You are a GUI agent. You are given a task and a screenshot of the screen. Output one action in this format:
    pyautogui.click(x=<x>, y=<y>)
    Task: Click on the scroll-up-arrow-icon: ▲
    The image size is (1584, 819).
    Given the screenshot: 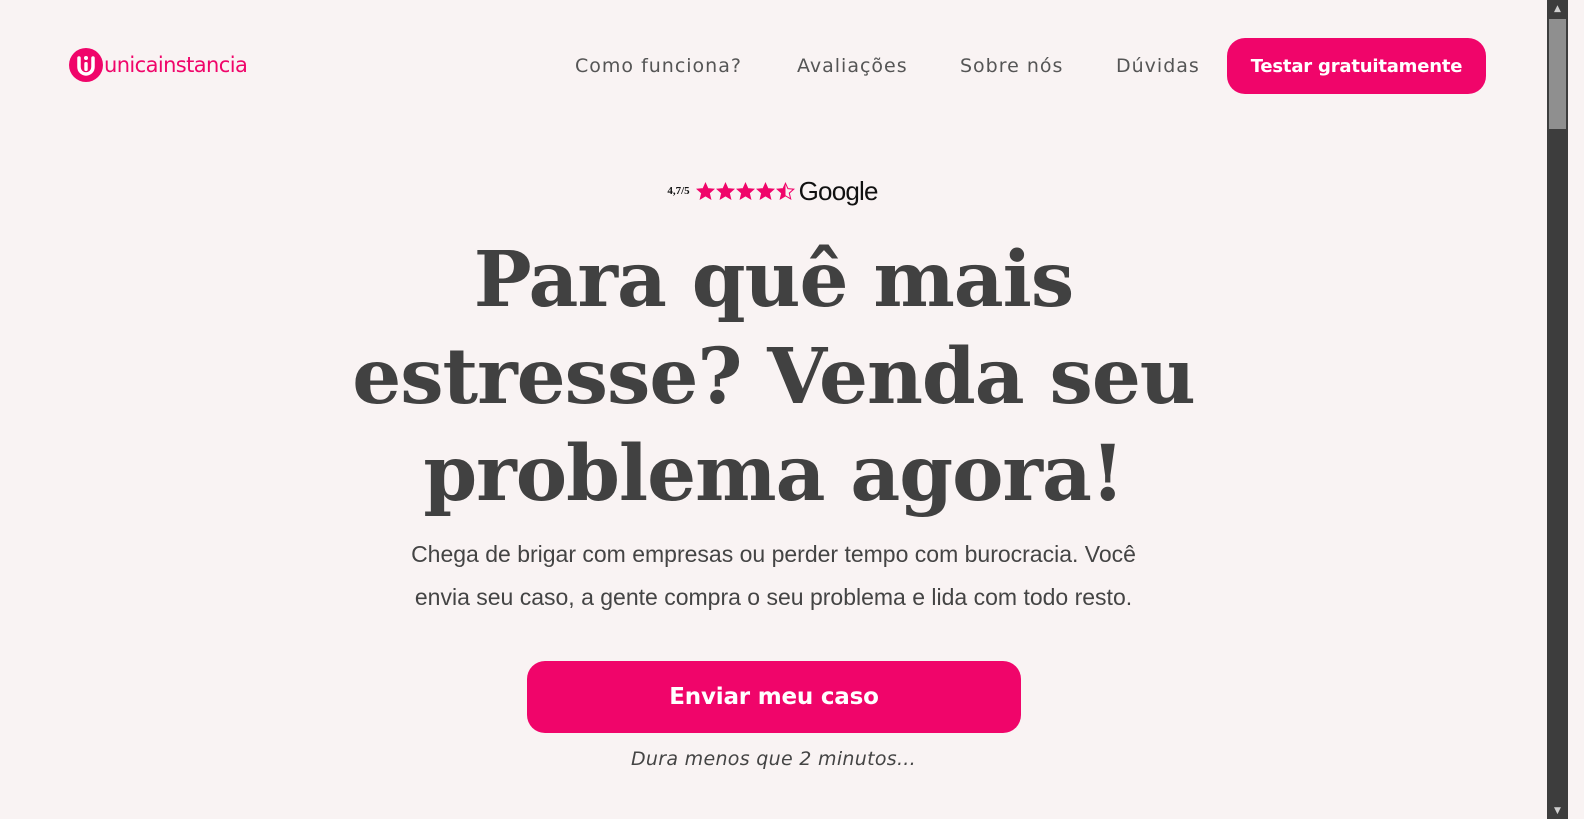 What is the action you would take?
    pyautogui.click(x=1557, y=8)
    